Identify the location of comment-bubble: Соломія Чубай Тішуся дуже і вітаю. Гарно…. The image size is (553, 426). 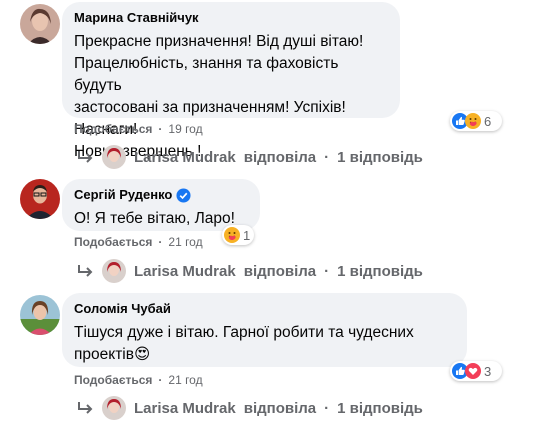
(264, 330).